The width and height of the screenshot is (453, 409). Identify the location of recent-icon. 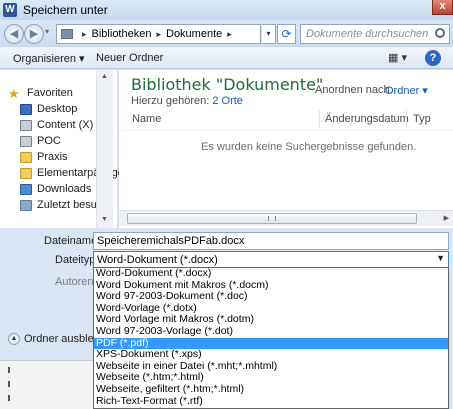
(26, 205).